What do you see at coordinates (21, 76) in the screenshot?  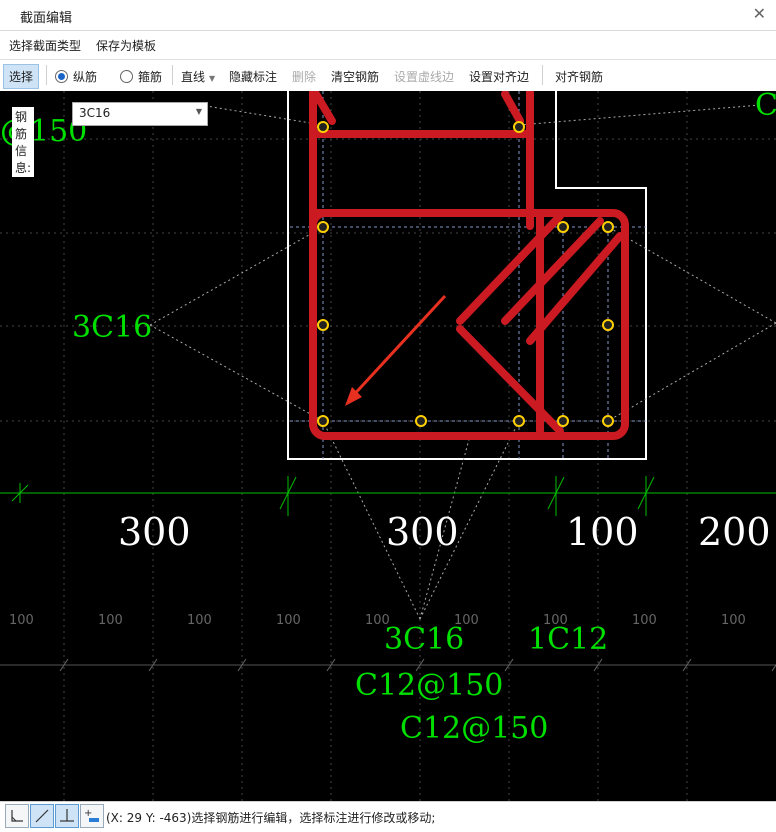 I see `select-button: 选择` at bounding box center [21, 76].